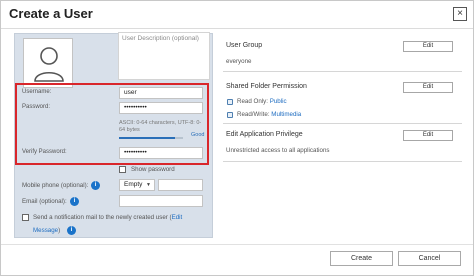 Image resolution: width=474 pixels, height=276 pixels. Describe the element at coordinates (428, 135) in the screenshot. I see `app-privilege-edit-button: Edit` at that location.